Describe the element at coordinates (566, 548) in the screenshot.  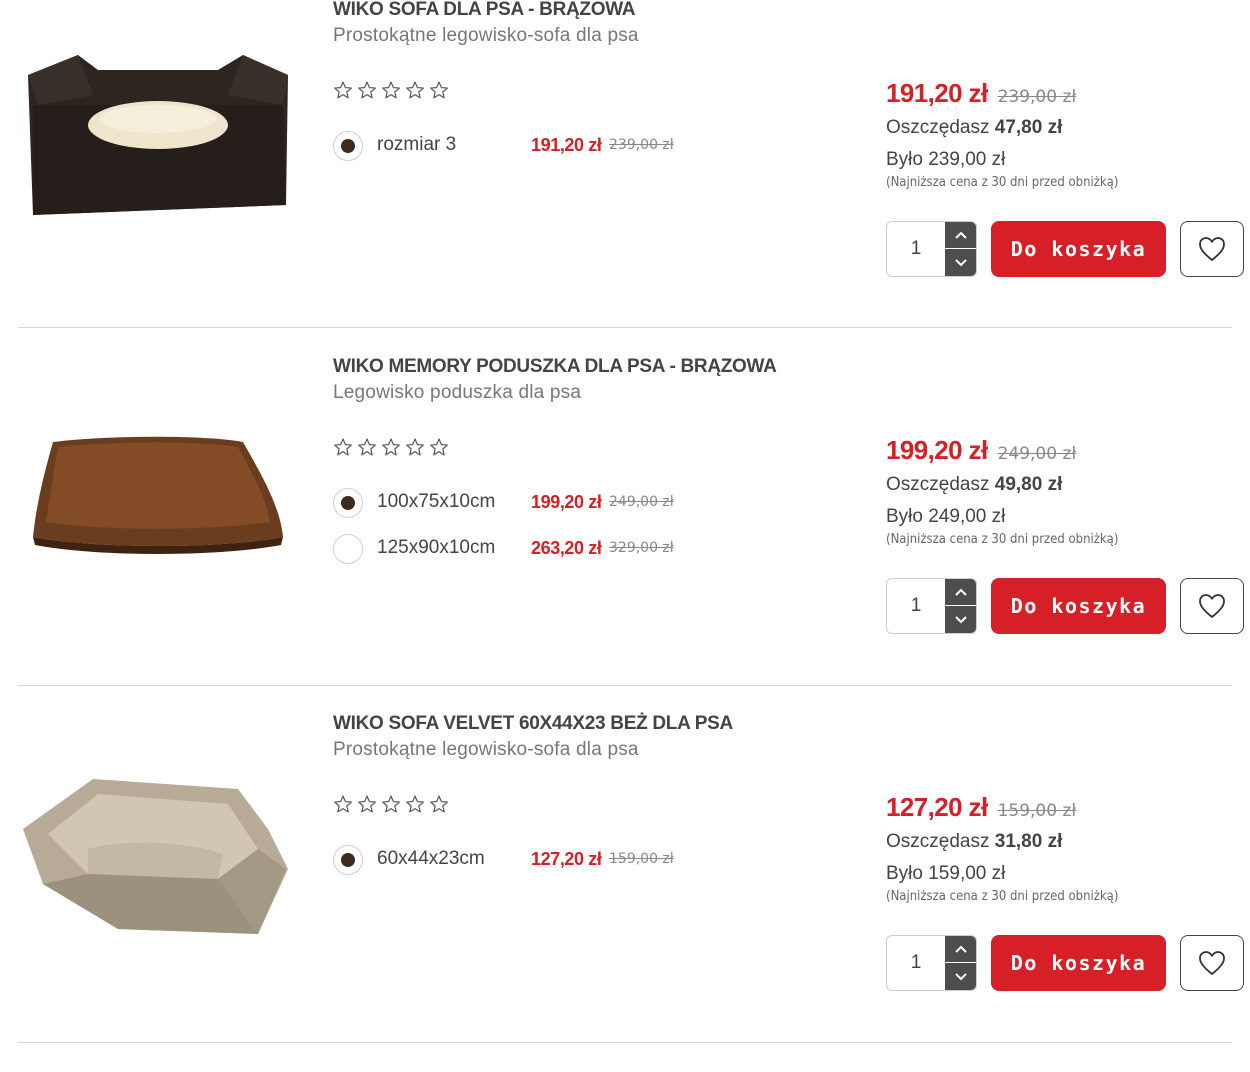
I see `variant-price: 263,20 zł` at that location.